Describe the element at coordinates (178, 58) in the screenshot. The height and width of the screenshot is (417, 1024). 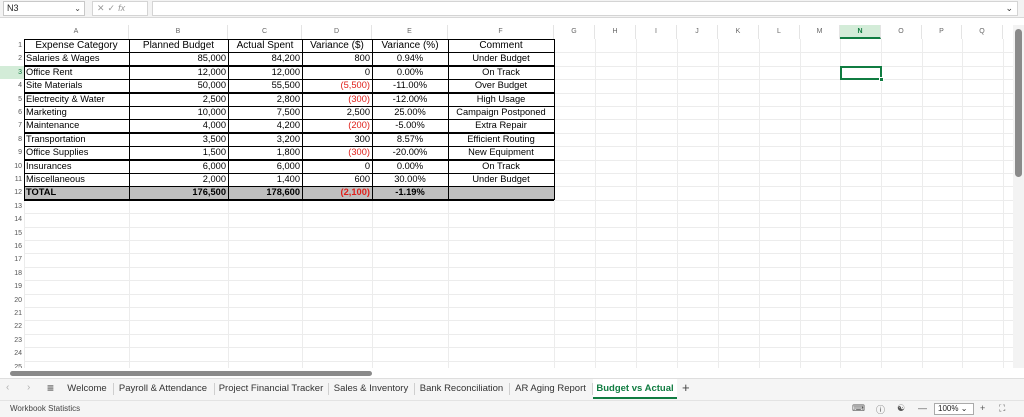
I see `table-cell: 85,000` at that location.